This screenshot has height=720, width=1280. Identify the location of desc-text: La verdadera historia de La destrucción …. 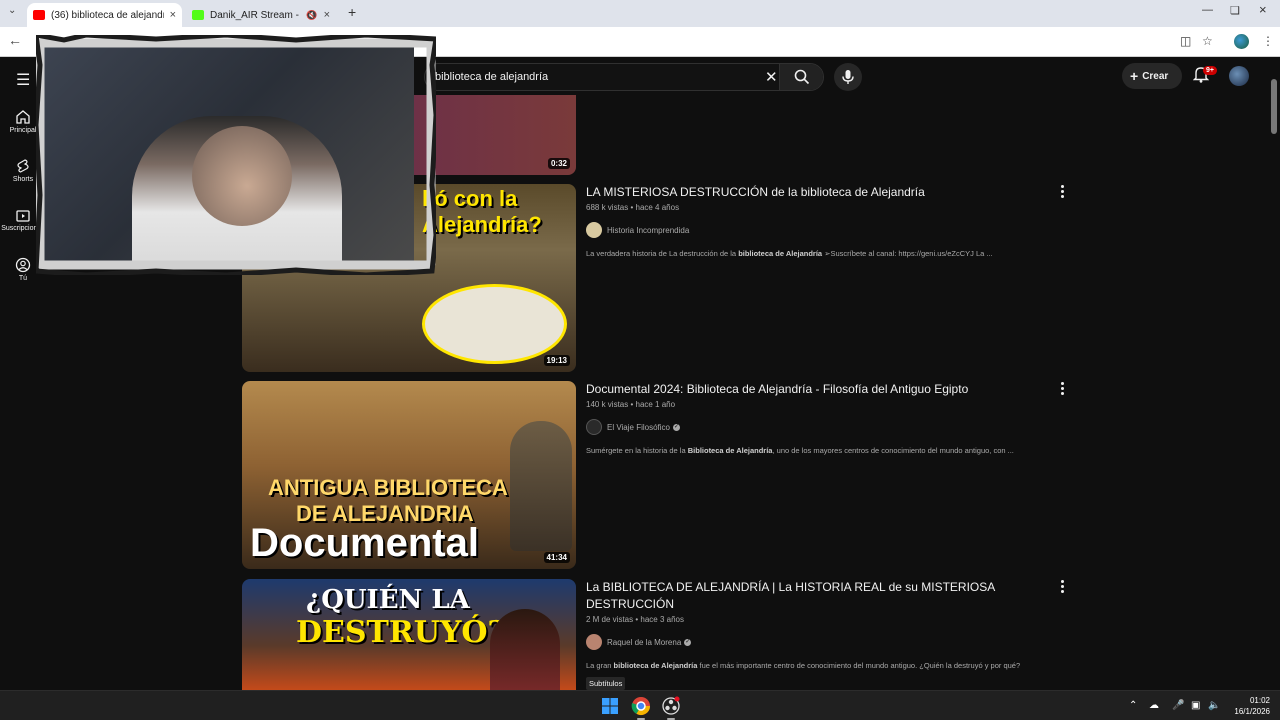
(662, 253).